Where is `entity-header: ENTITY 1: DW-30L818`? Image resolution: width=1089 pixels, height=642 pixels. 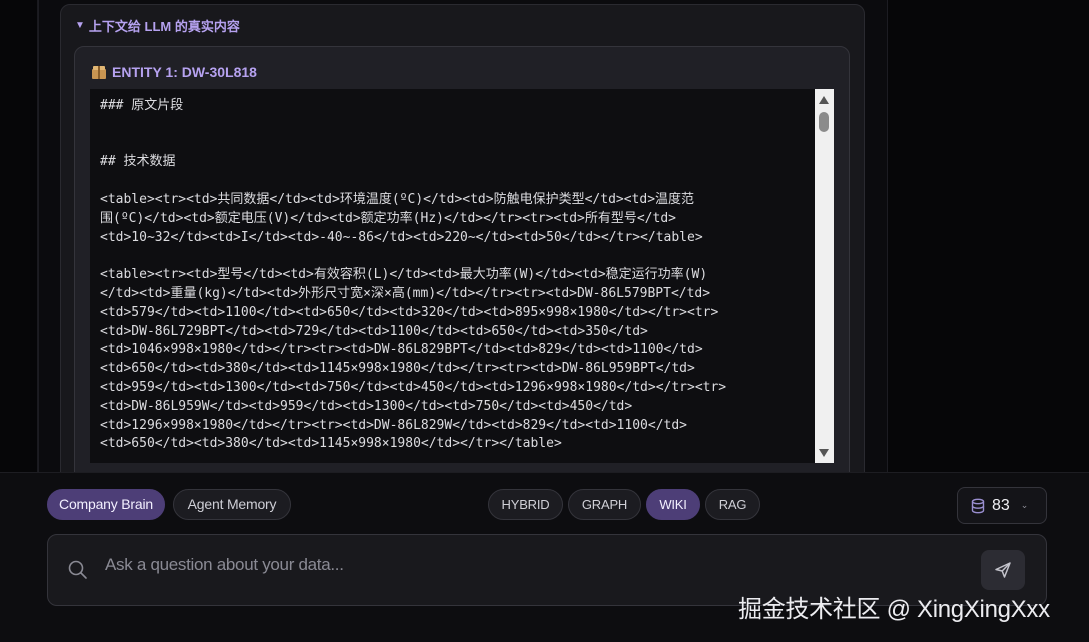
entity-header: ENTITY 1: DW-30L818 is located at coordinates (174, 72).